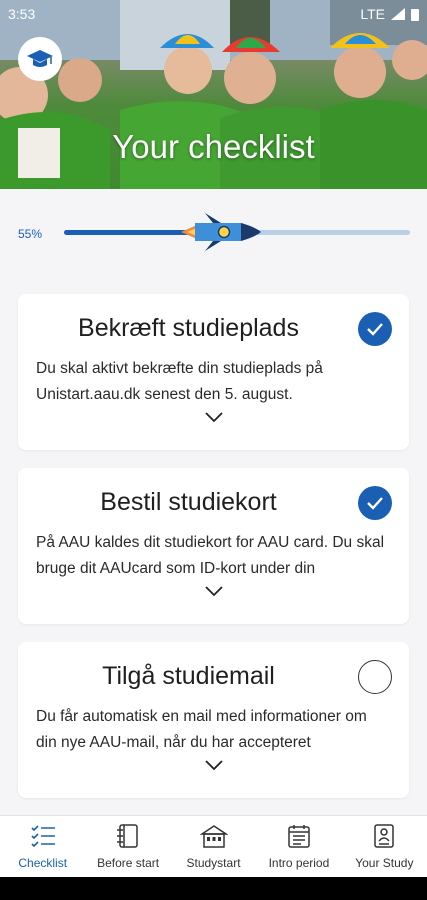 The width and height of the screenshot is (427, 900). Describe the element at coordinates (384, 836) in the screenshot. I see `id-card-icon` at that location.